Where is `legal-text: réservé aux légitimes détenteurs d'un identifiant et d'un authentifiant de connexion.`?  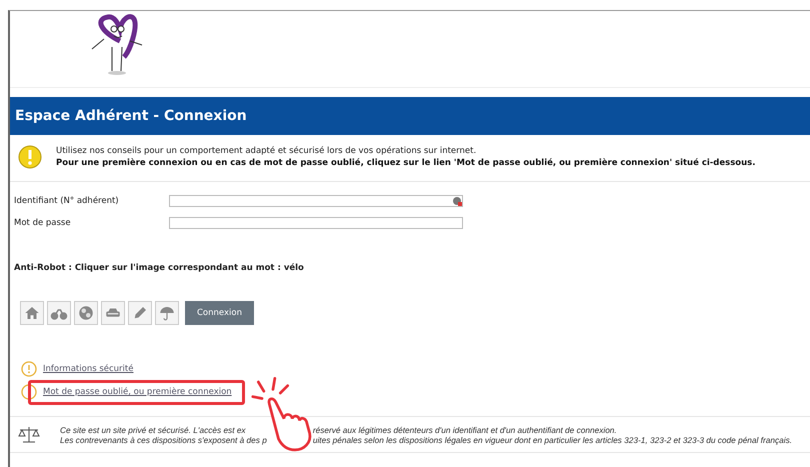 legal-text: réservé aux légitimes détenteurs d'un identifiant et d'un authentifiant de connexion. is located at coordinates (465, 430).